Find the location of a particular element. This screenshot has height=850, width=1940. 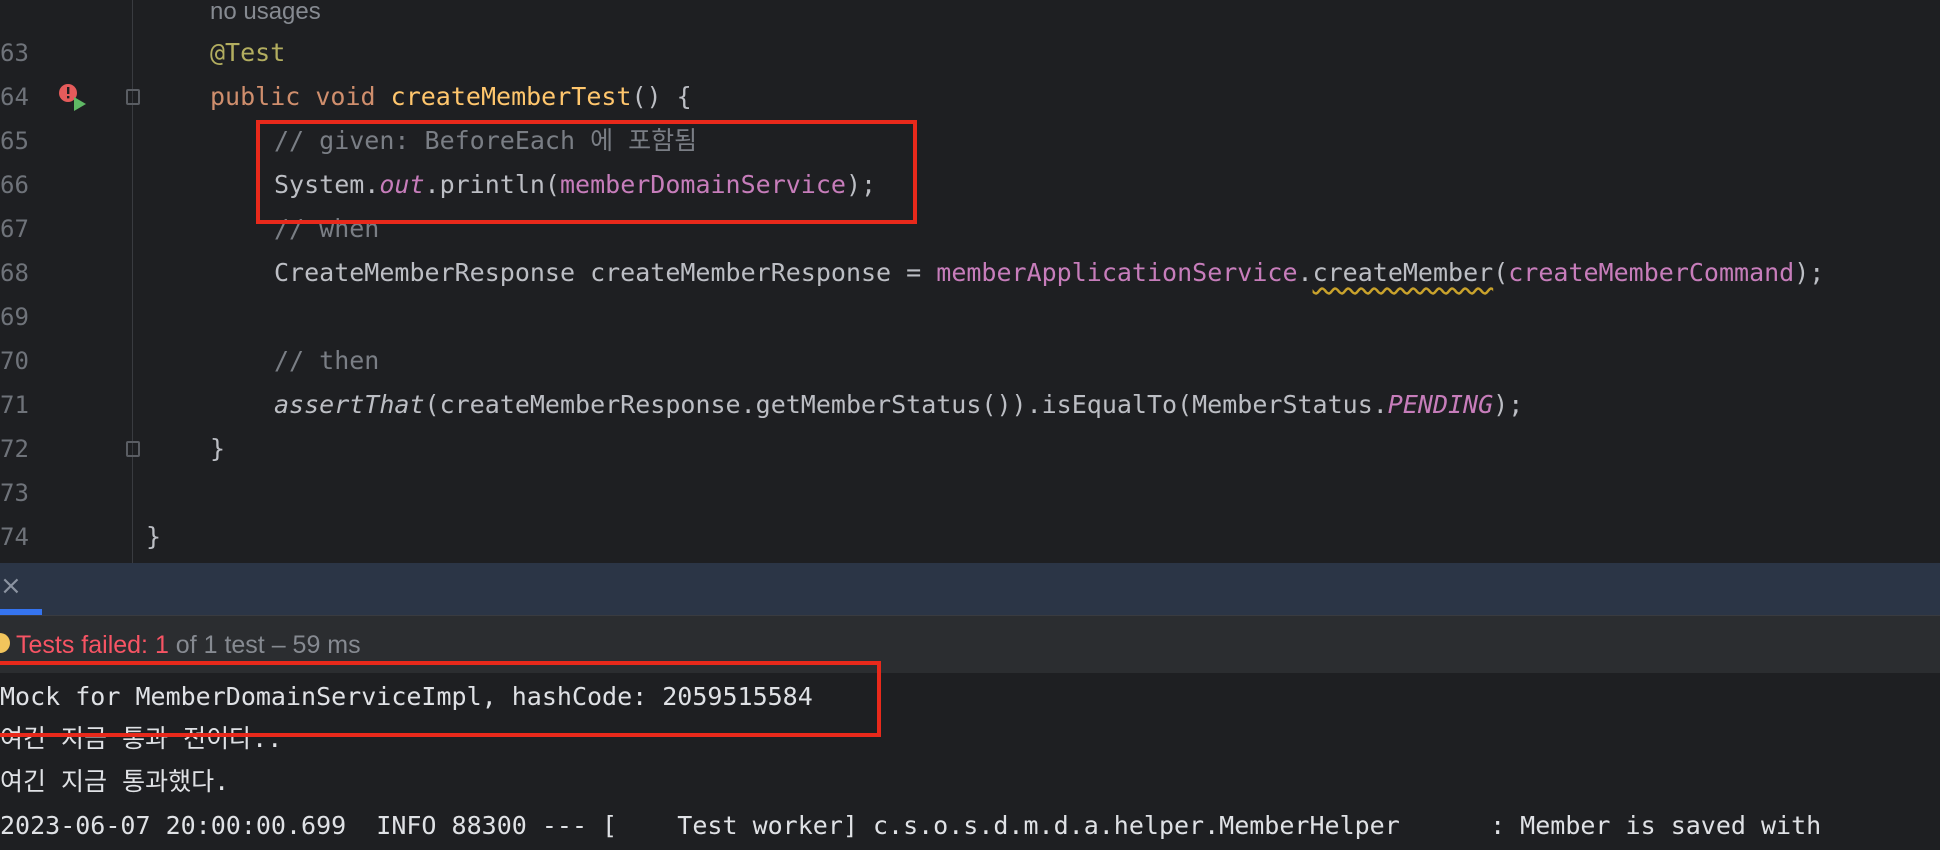

usages-hint: no usages is located at coordinates (265, 17).